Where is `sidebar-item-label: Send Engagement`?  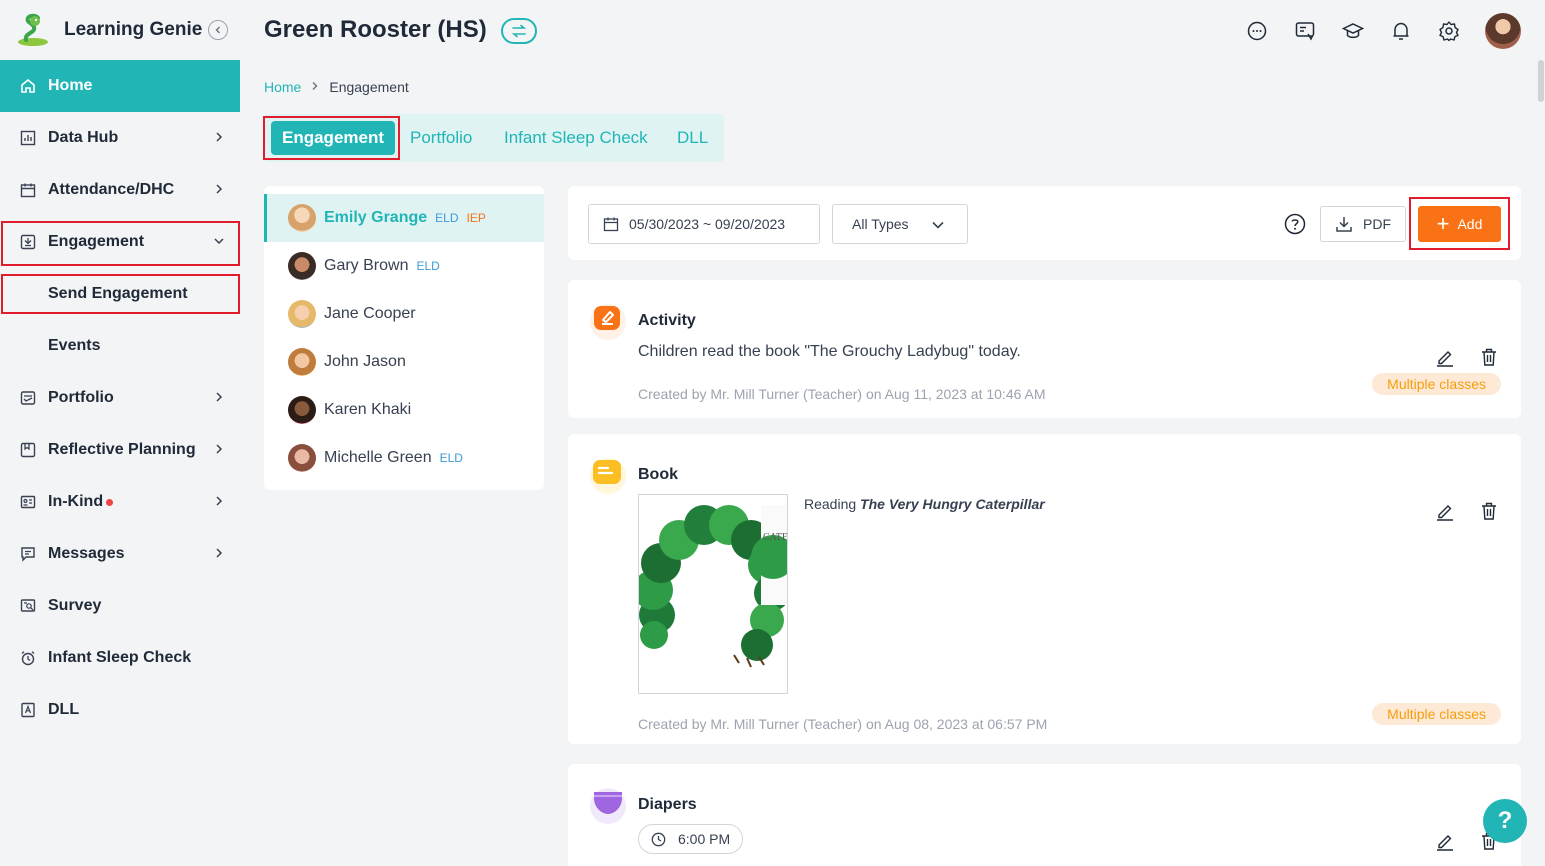 sidebar-item-label: Send Engagement is located at coordinates (118, 293).